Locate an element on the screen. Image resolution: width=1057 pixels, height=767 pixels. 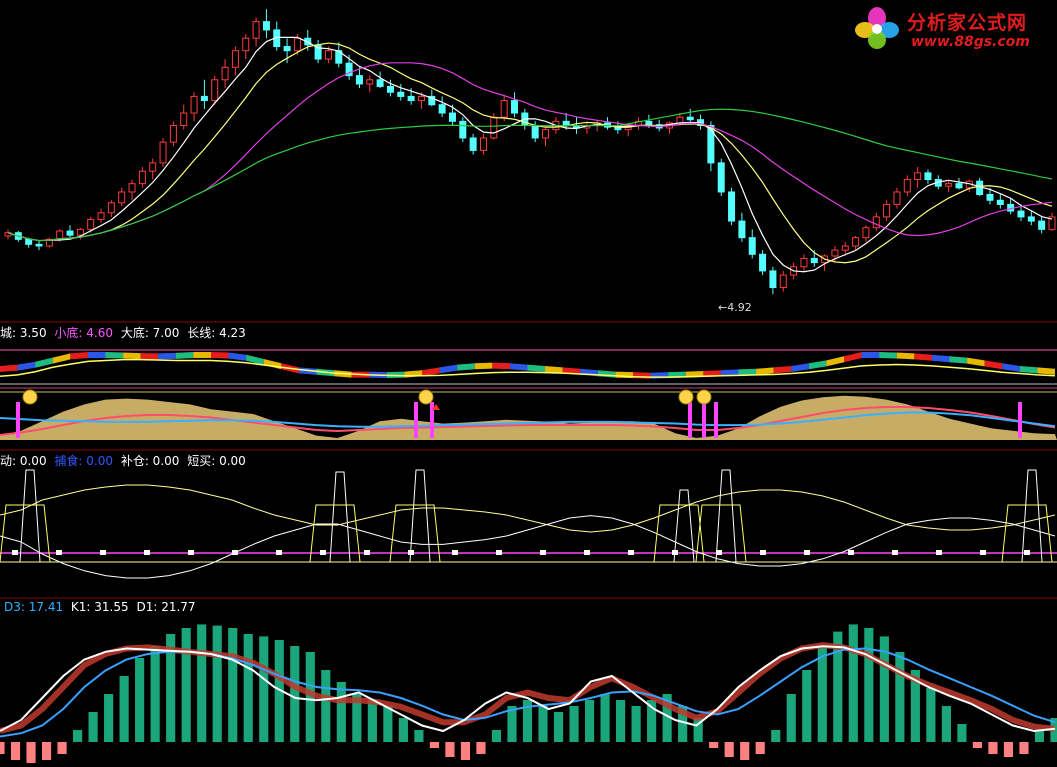
legend-item: 短买: 0.00 is located at coordinates (216, 461).